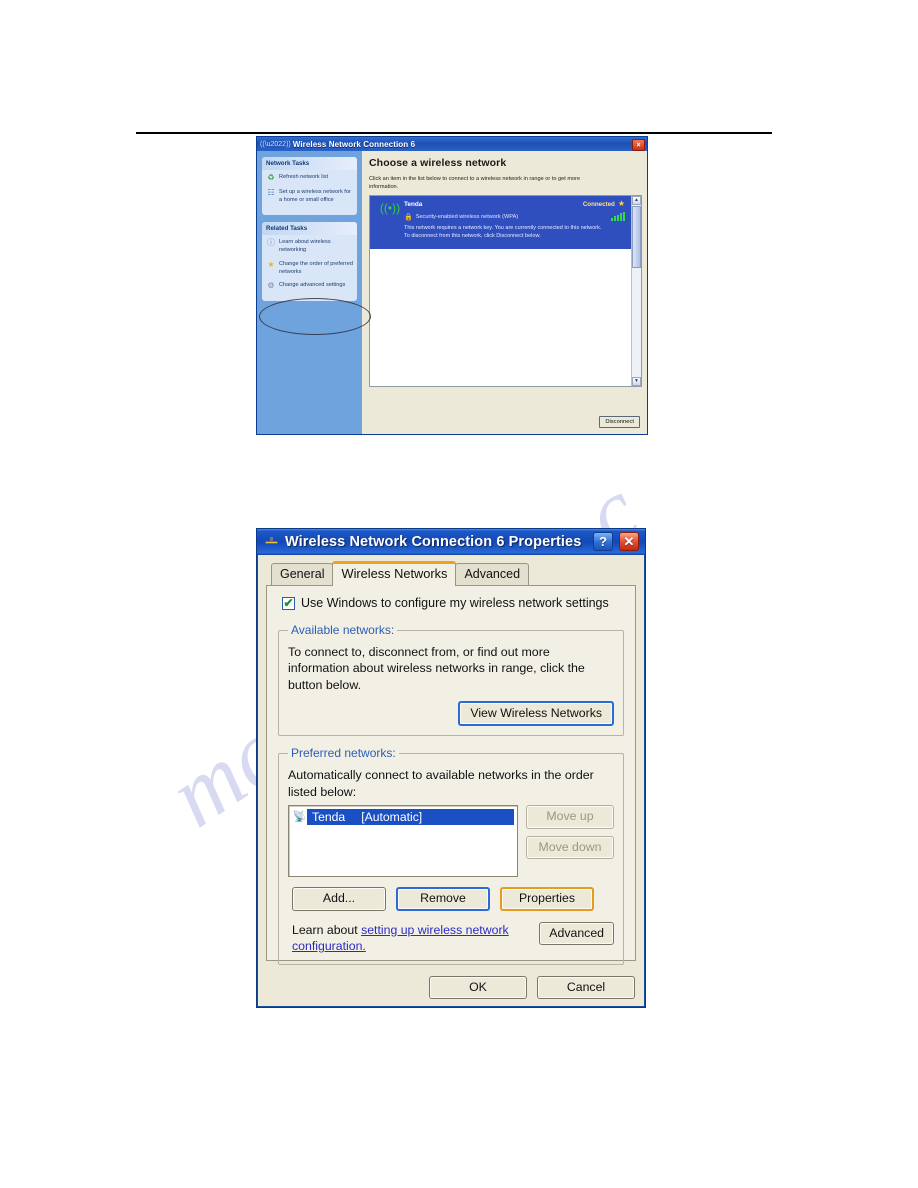  I want to click on tab-advanced: Advanced, so click(492, 574).